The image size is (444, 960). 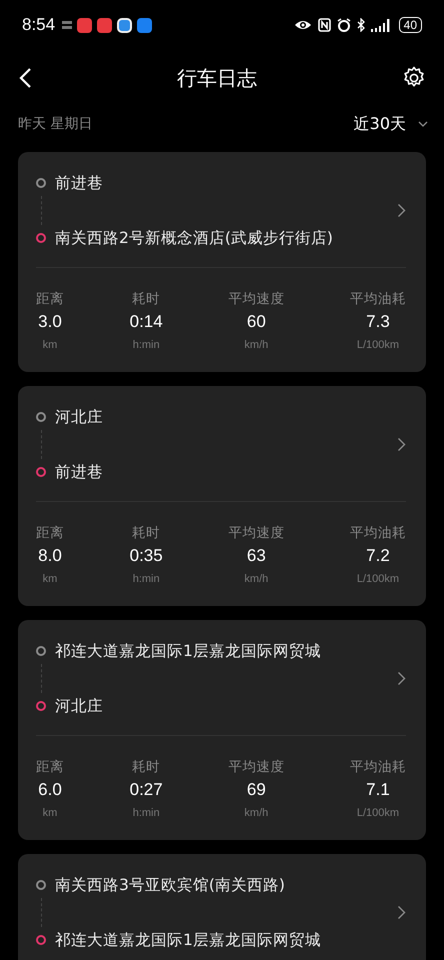 I want to click on stat-value: 7.2, so click(x=378, y=556).